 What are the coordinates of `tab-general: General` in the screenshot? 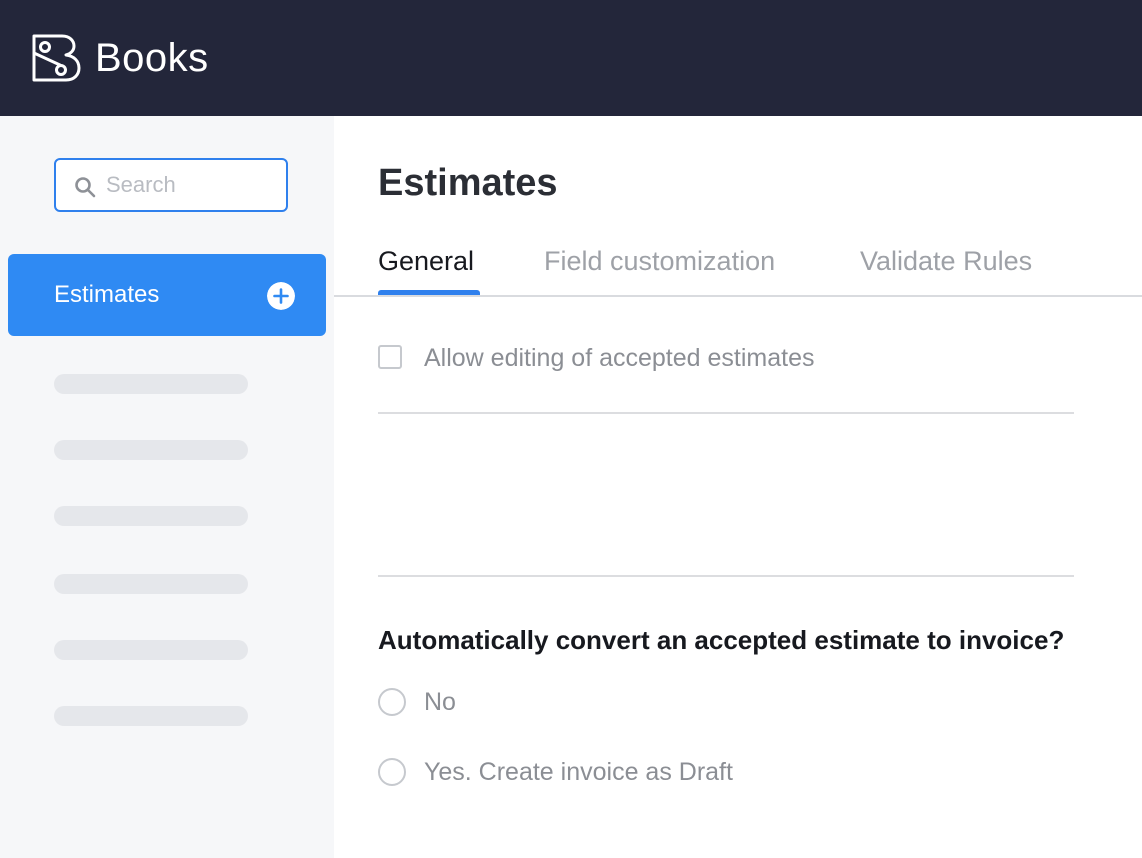 It's located at (426, 261).